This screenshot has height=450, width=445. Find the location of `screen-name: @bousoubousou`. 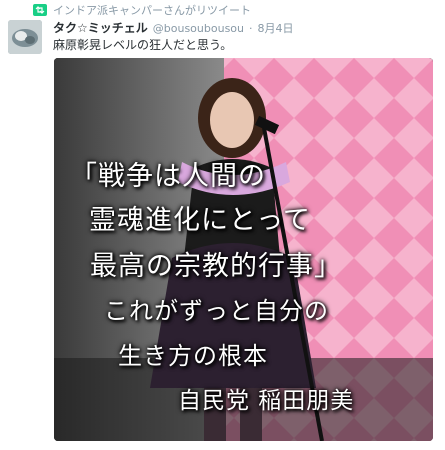

screen-name: @bousoubousou is located at coordinates (198, 28).